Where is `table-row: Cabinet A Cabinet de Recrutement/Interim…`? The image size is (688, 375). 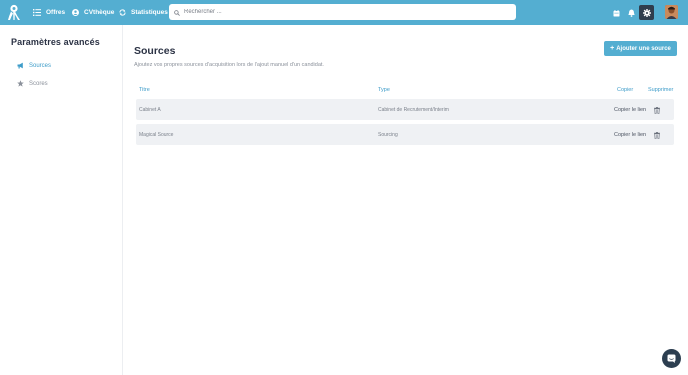
table-row: Cabinet A Cabinet de Recrutement/Interim… is located at coordinates (405, 109).